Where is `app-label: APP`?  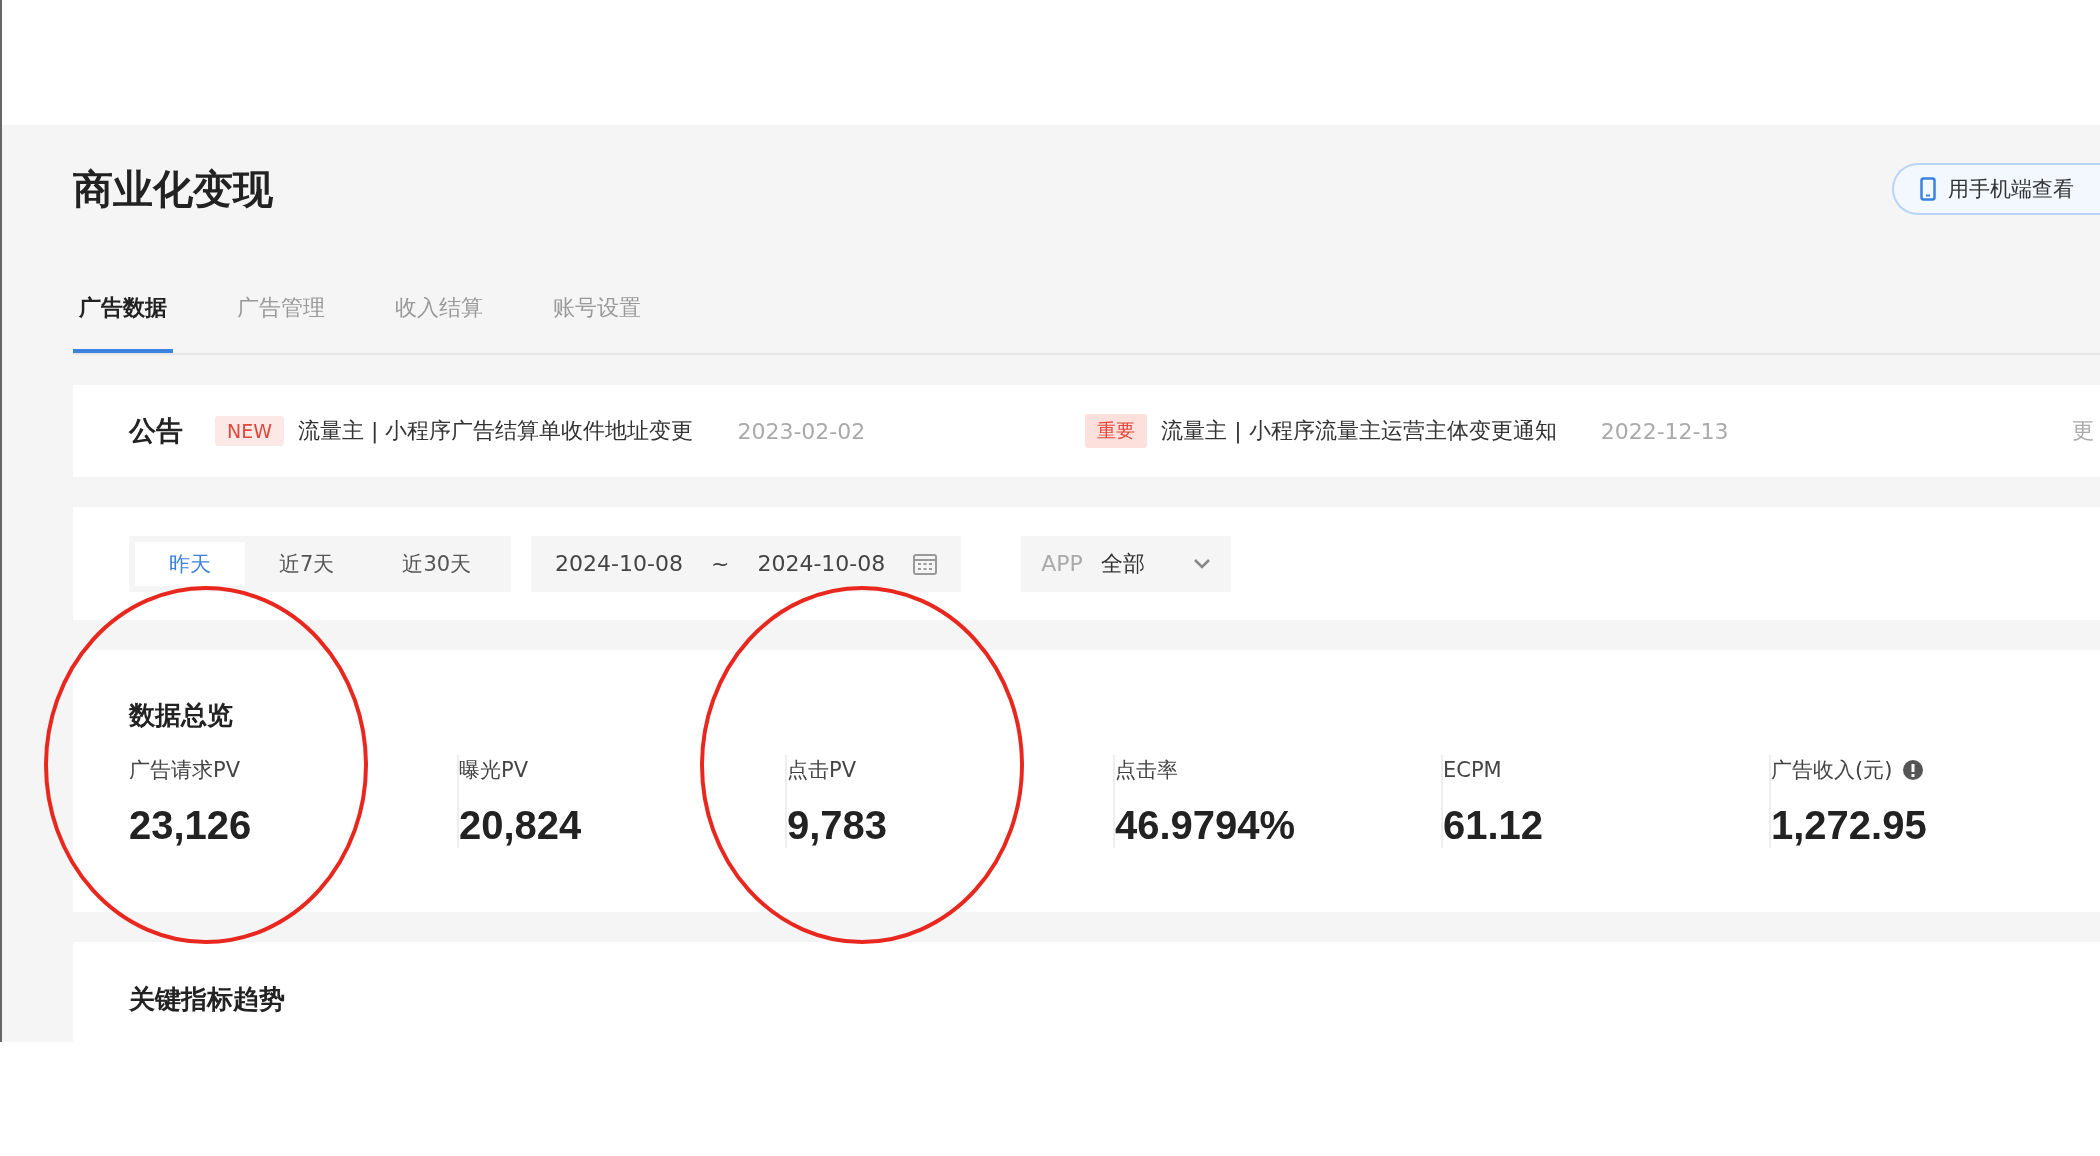
app-label: APP is located at coordinates (1062, 563).